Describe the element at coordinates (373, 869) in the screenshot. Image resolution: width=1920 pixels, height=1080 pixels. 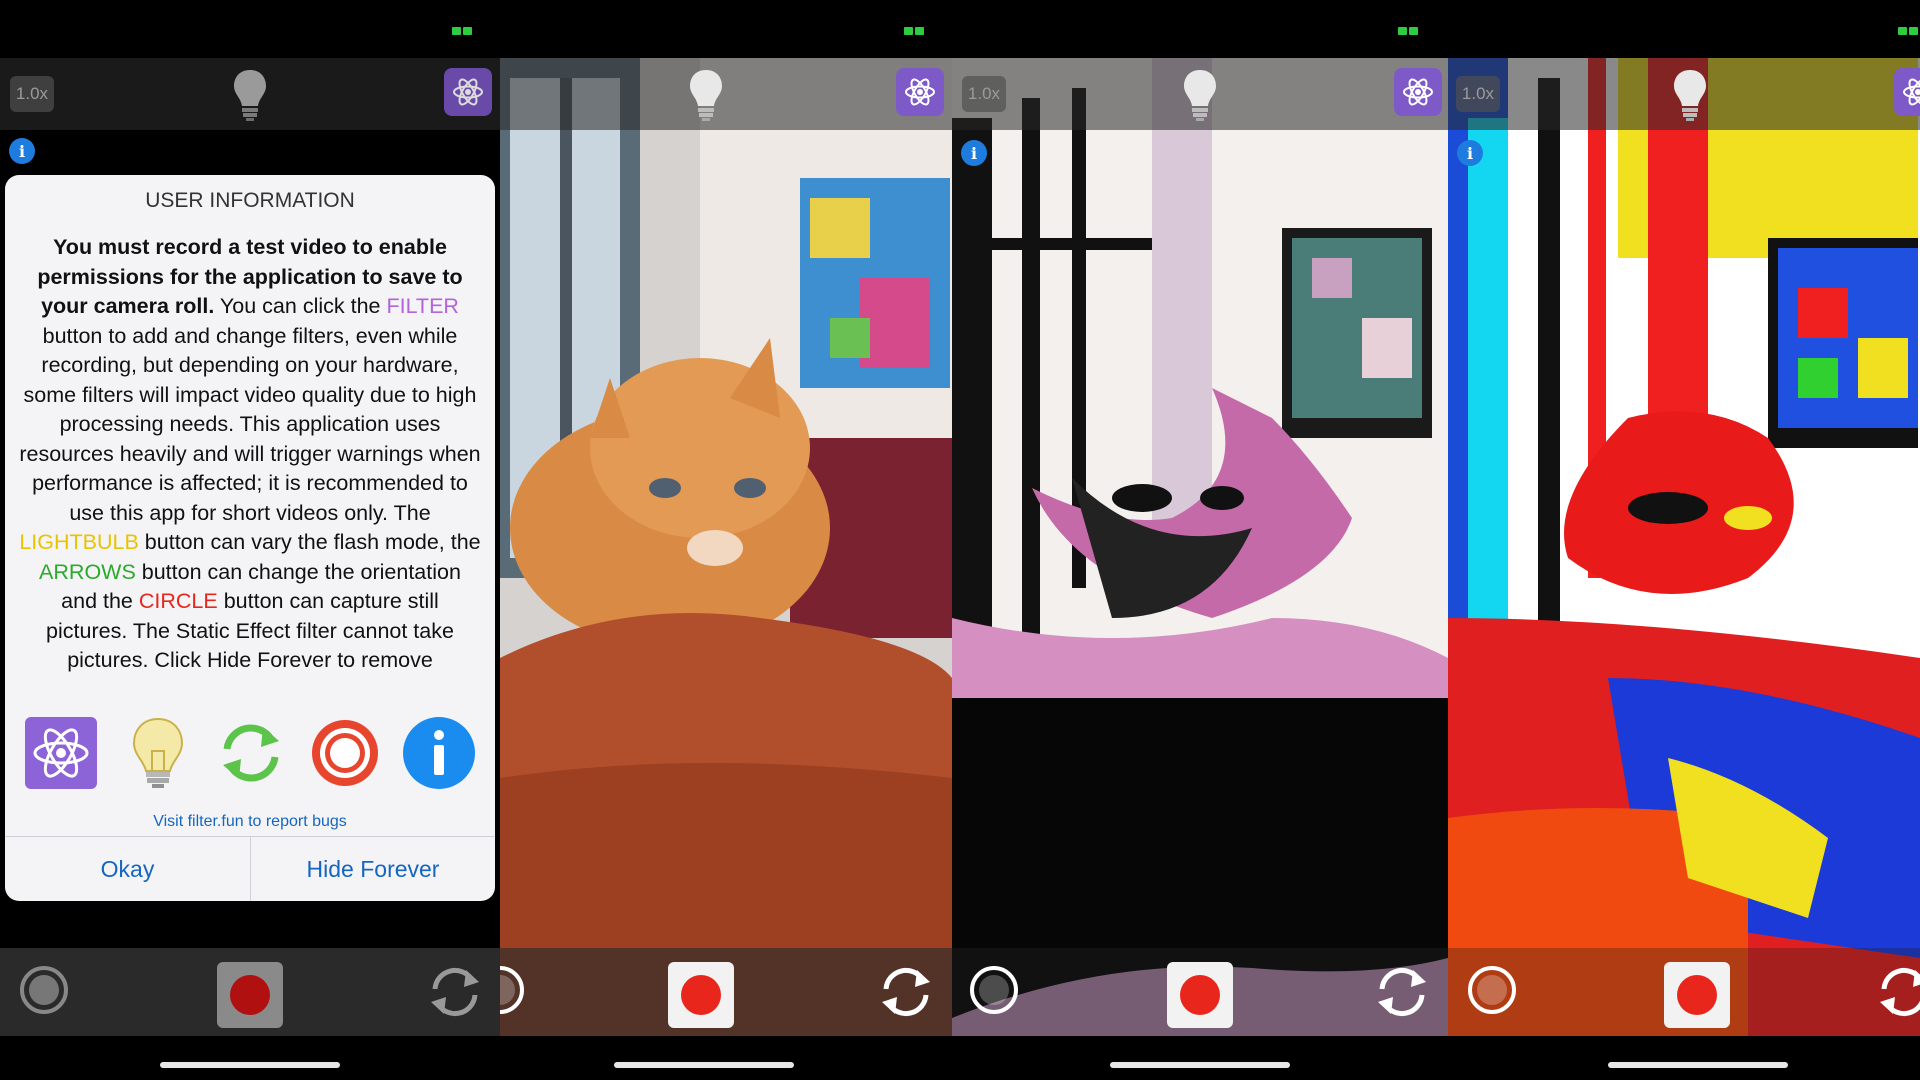
I see `hide-forever-button: Hide Forever` at that location.